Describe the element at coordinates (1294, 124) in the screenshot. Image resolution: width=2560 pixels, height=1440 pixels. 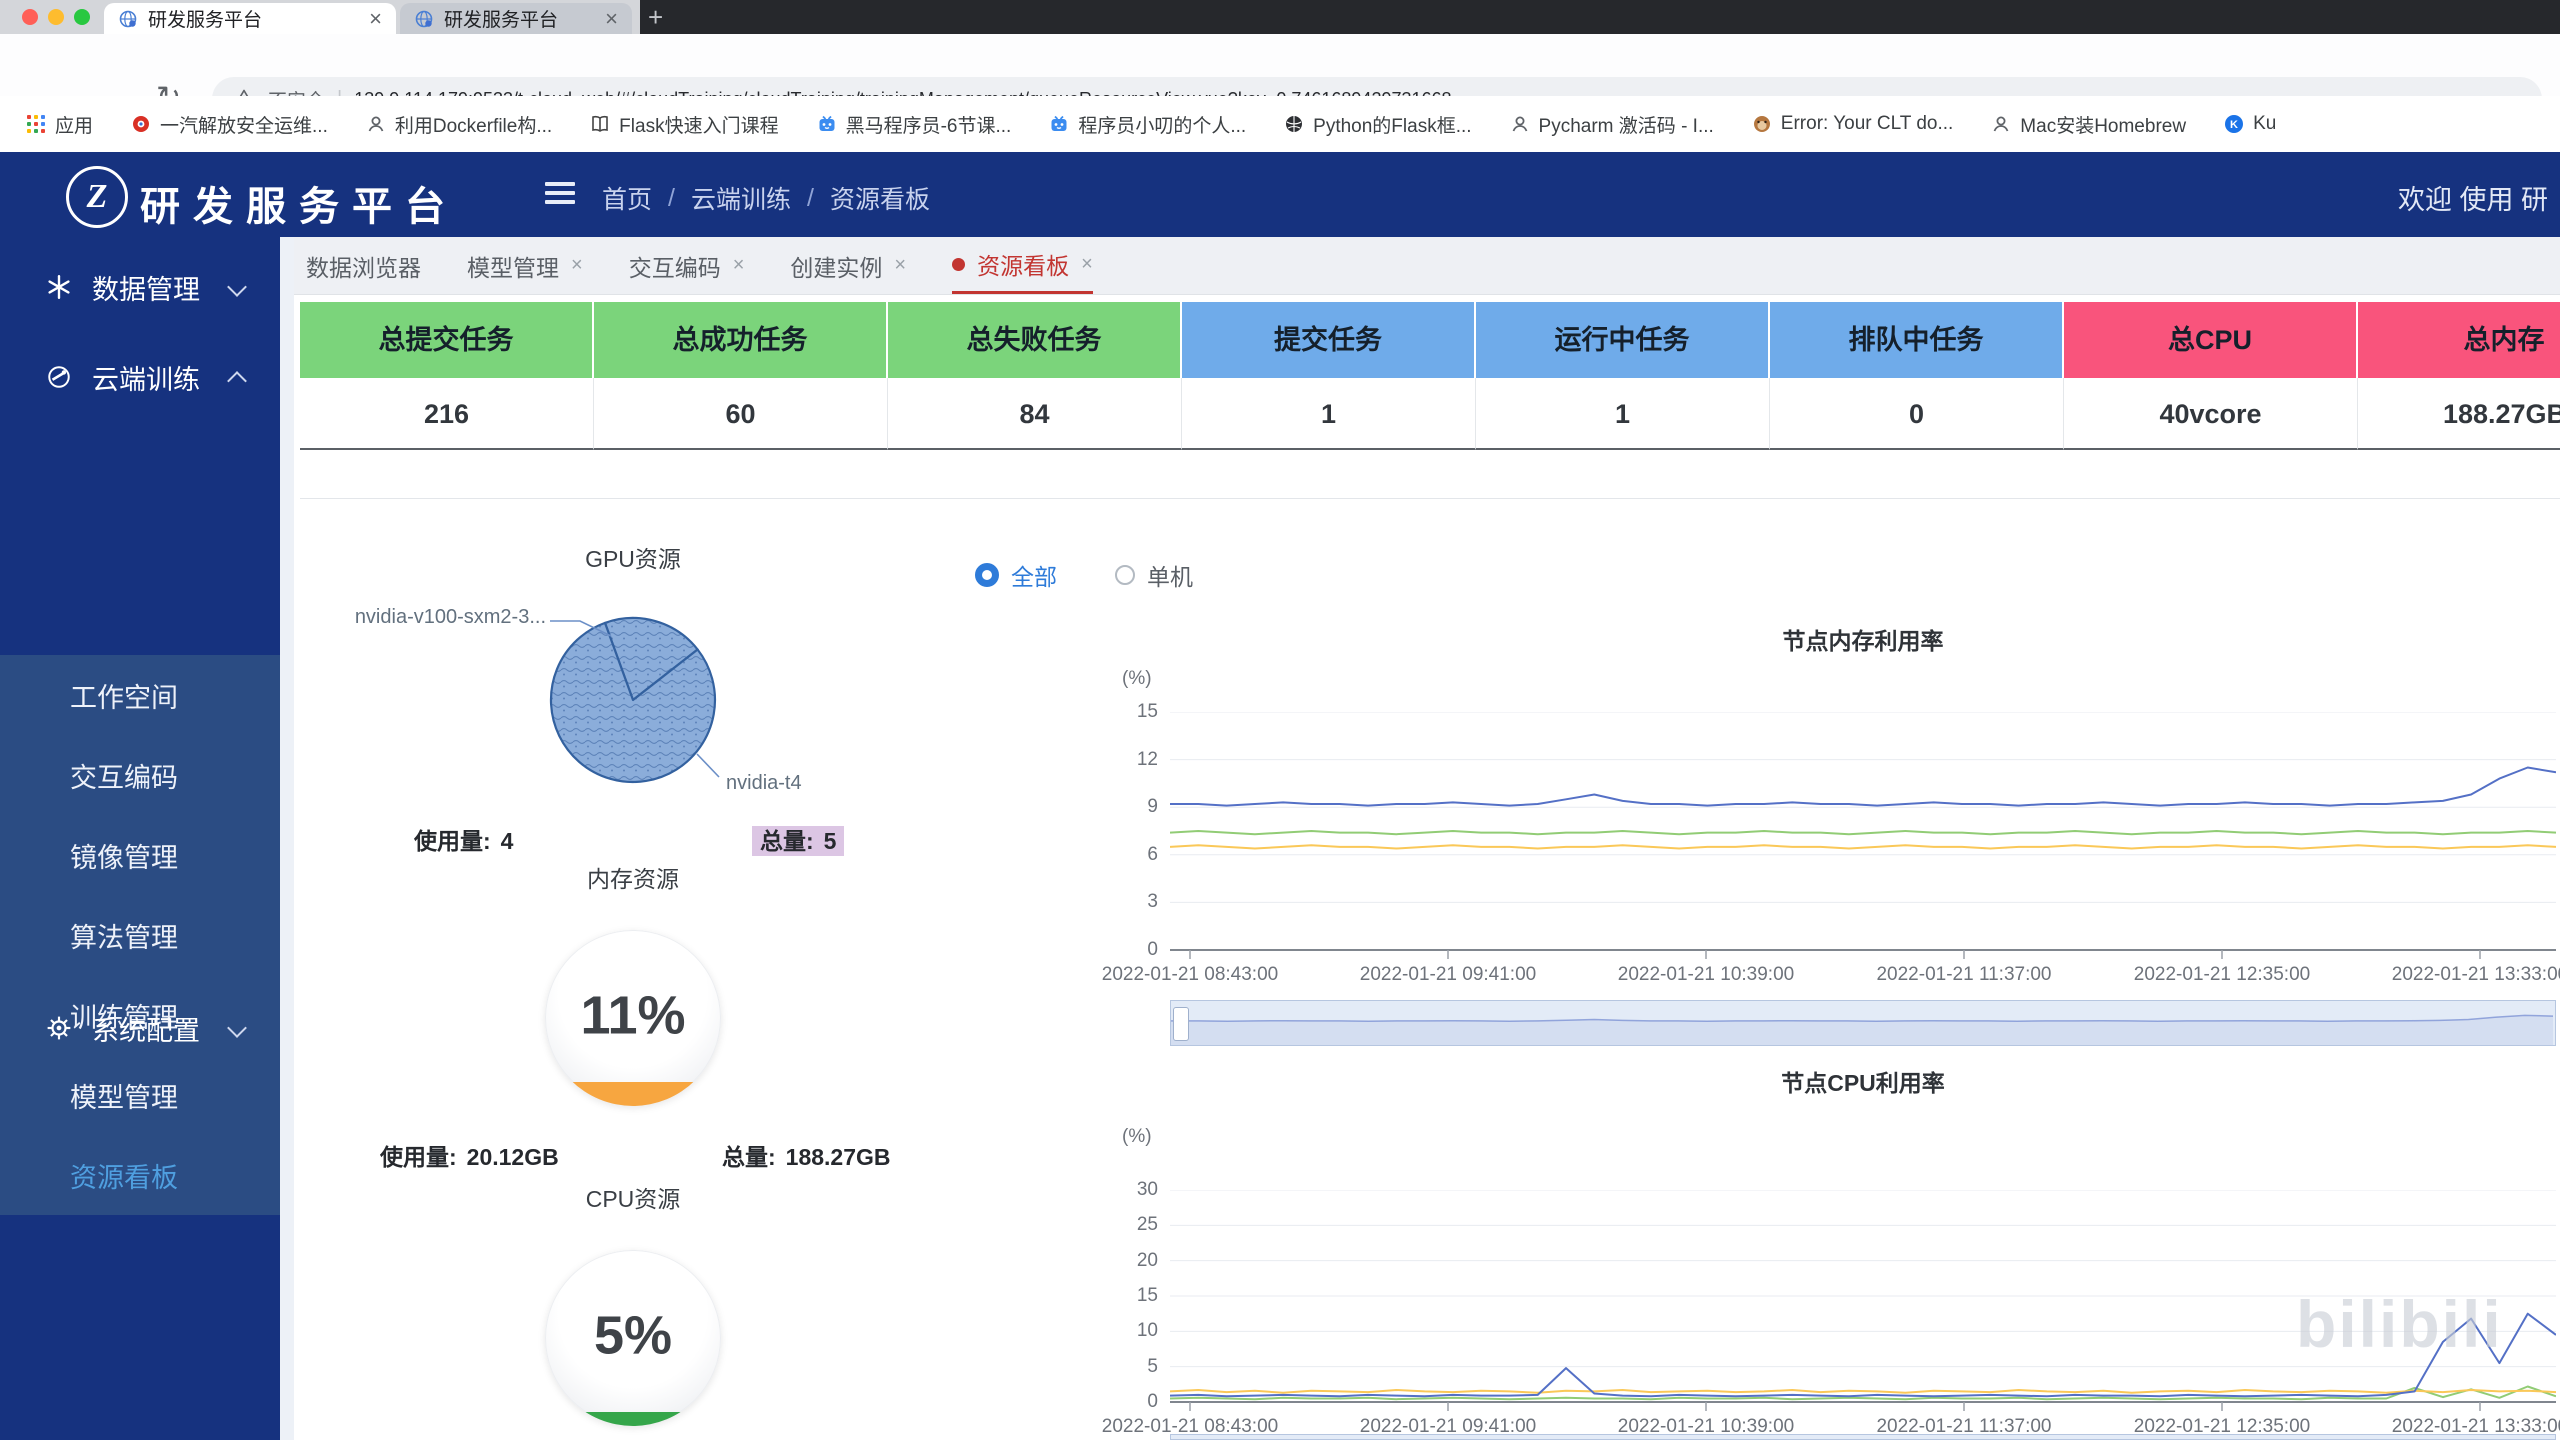
I see `globe-dark-icon` at that location.